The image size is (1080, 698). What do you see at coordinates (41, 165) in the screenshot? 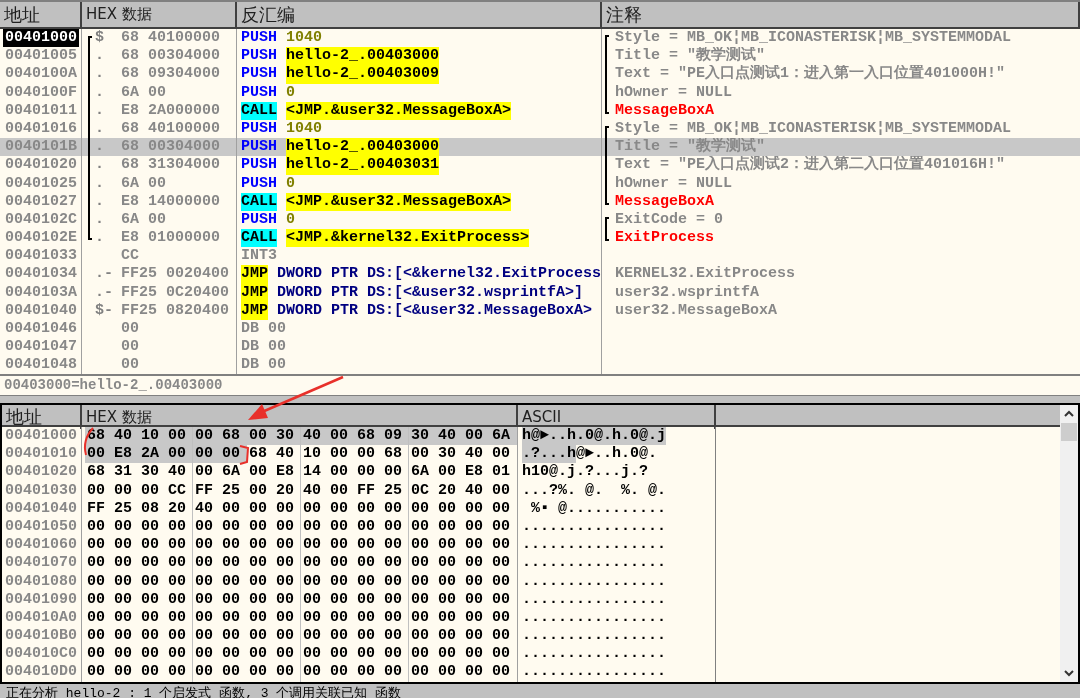
I see `address-text: 00401020` at bounding box center [41, 165].